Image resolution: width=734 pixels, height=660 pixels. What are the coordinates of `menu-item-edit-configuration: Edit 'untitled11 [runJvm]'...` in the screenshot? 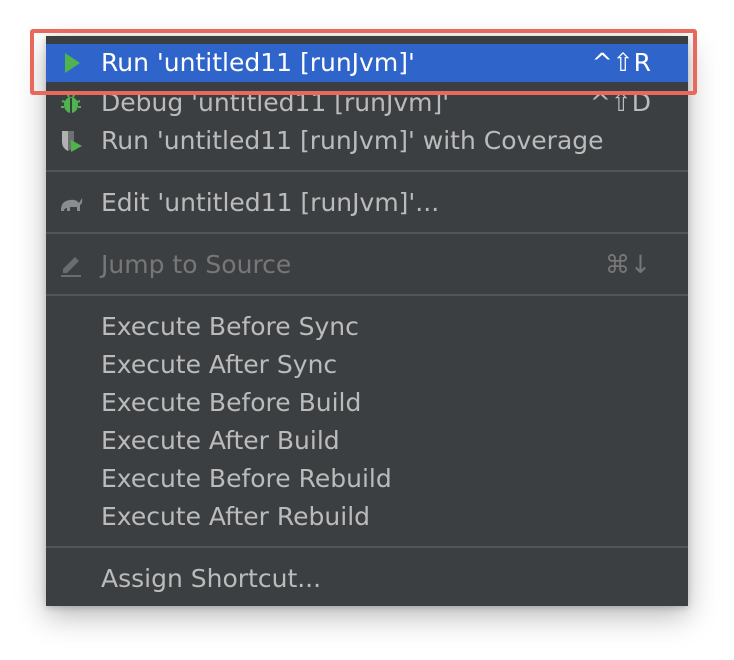 It's located at (367, 203).